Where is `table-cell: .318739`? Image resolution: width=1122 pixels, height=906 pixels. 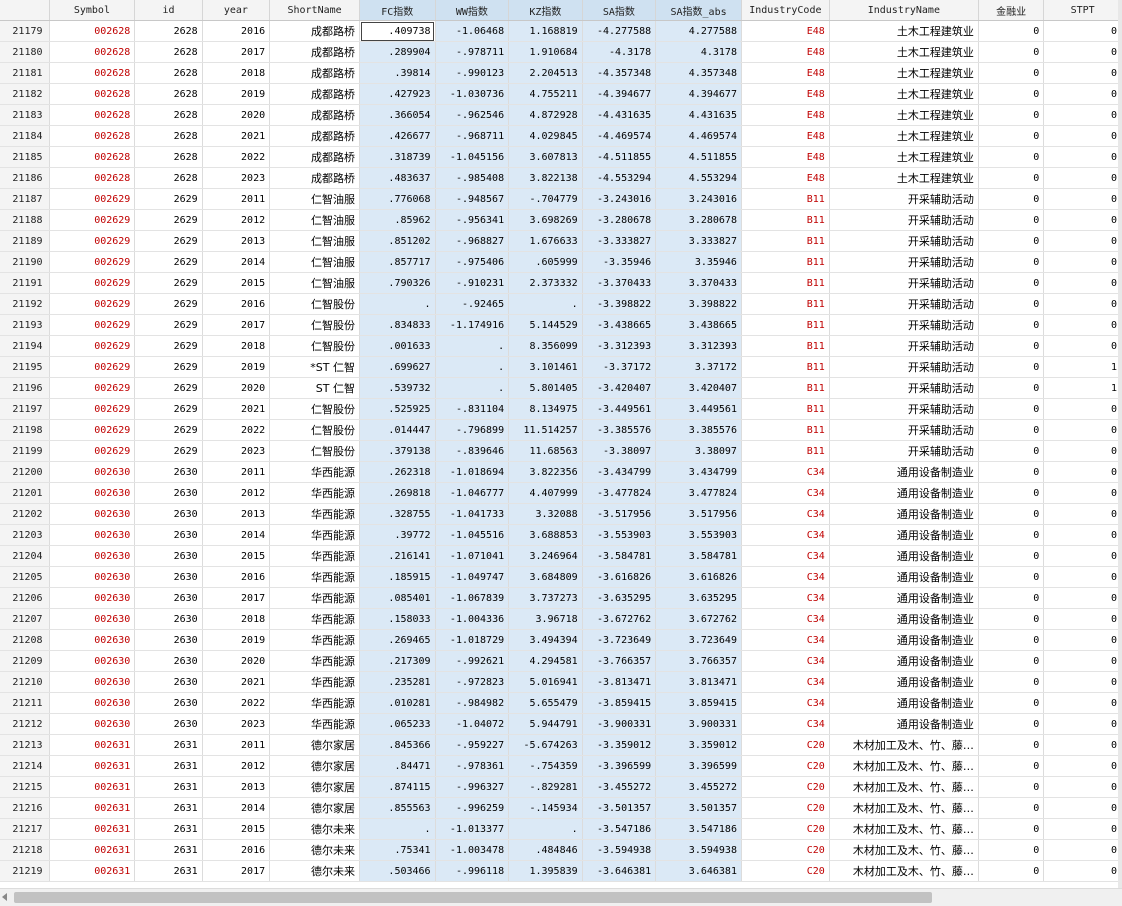
table-cell: .318739 is located at coordinates (397, 157).